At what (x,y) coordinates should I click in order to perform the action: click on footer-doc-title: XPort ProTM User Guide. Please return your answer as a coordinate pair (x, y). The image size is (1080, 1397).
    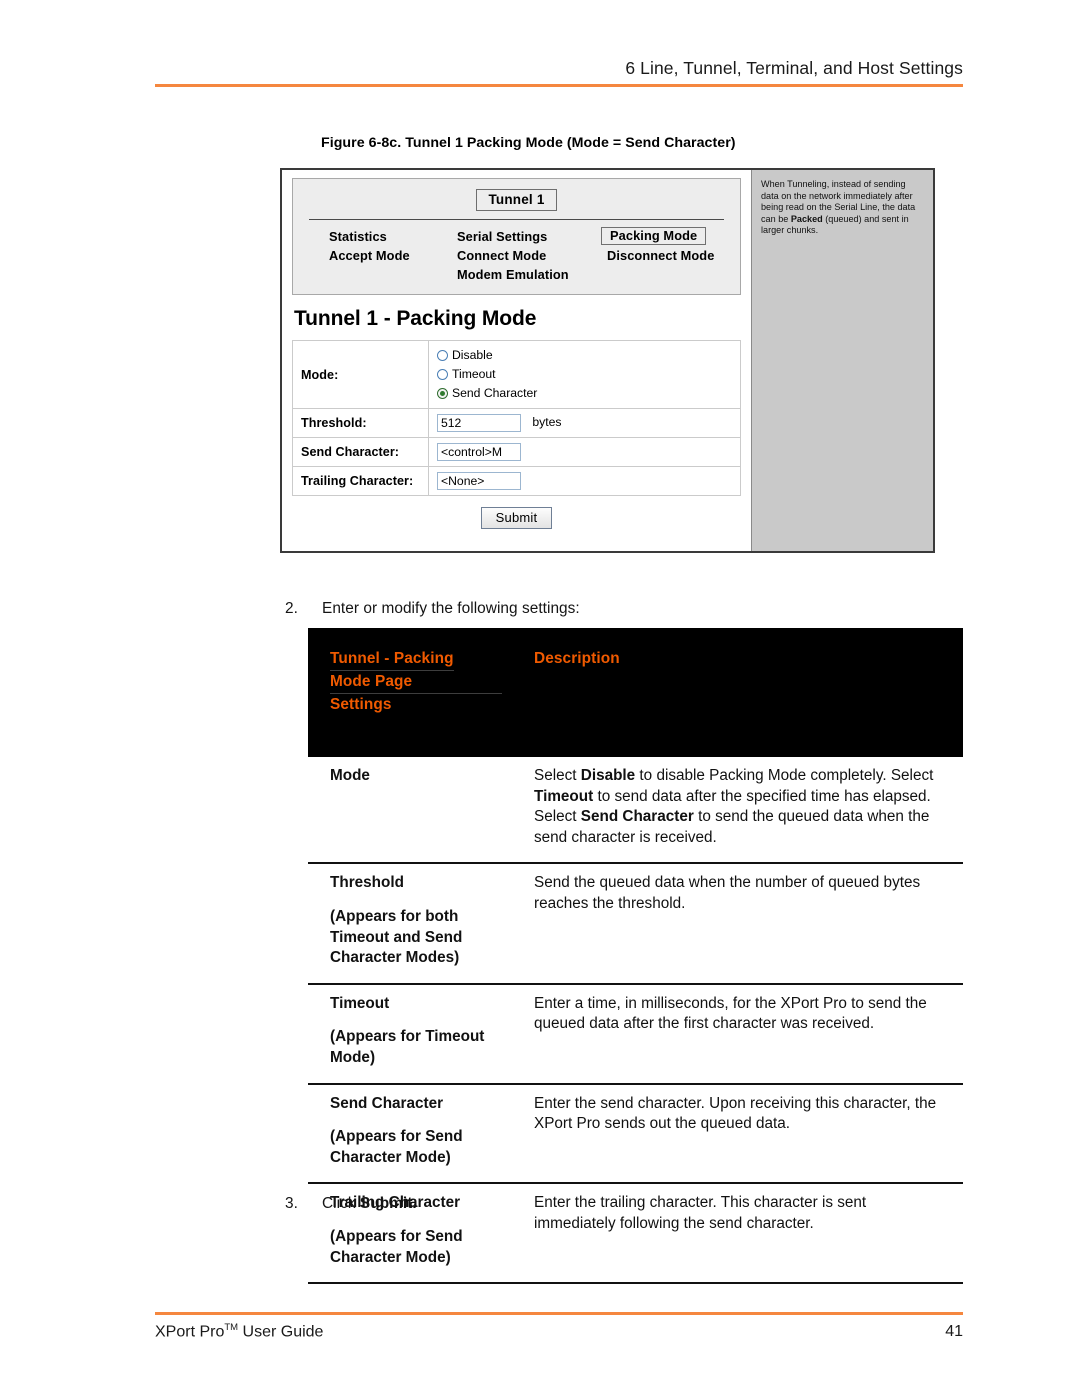
    Looking at the image, I should click on (239, 1331).